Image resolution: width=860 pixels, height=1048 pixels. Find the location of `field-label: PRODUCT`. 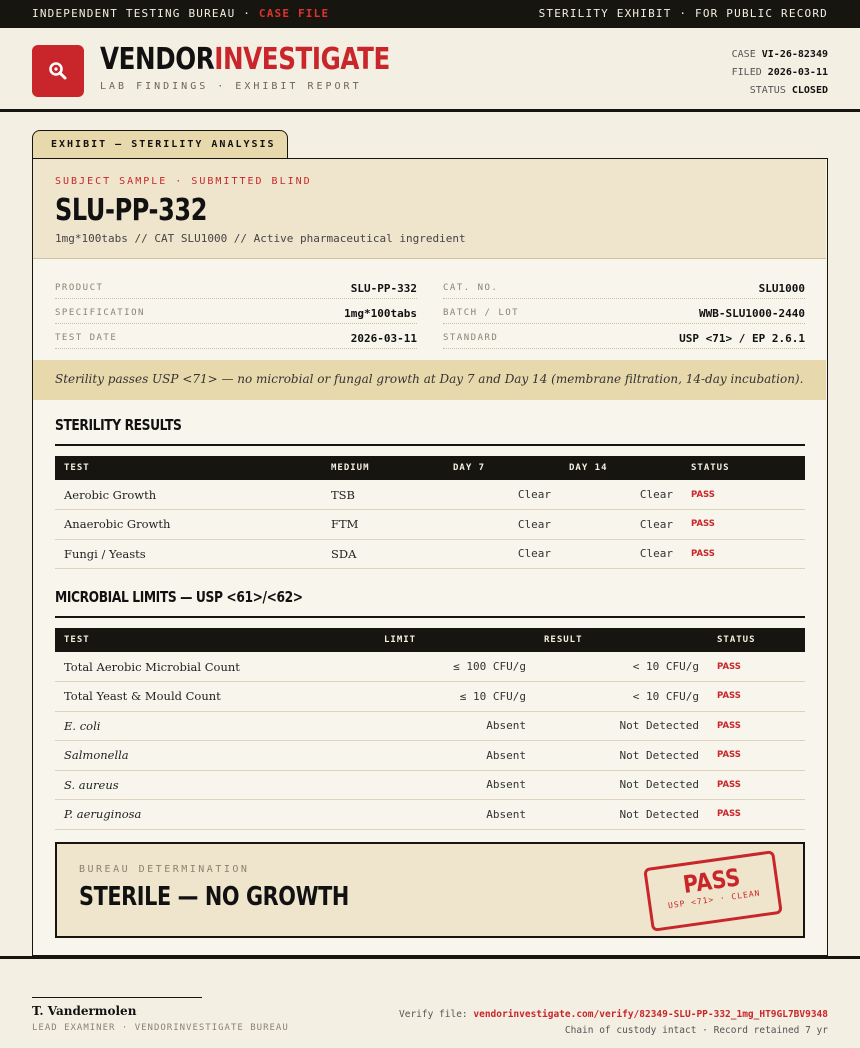

field-label: PRODUCT is located at coordinates (79, 288).